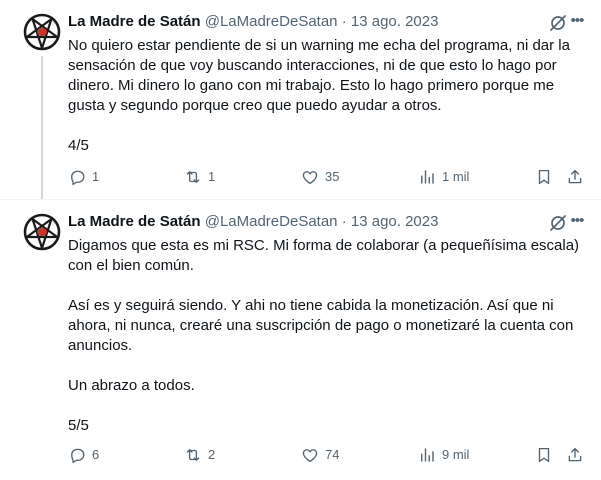 Image resolution: width=601 pixels, height=480 pixels. I want to click on retweet-count: 1, so click(212, 176).